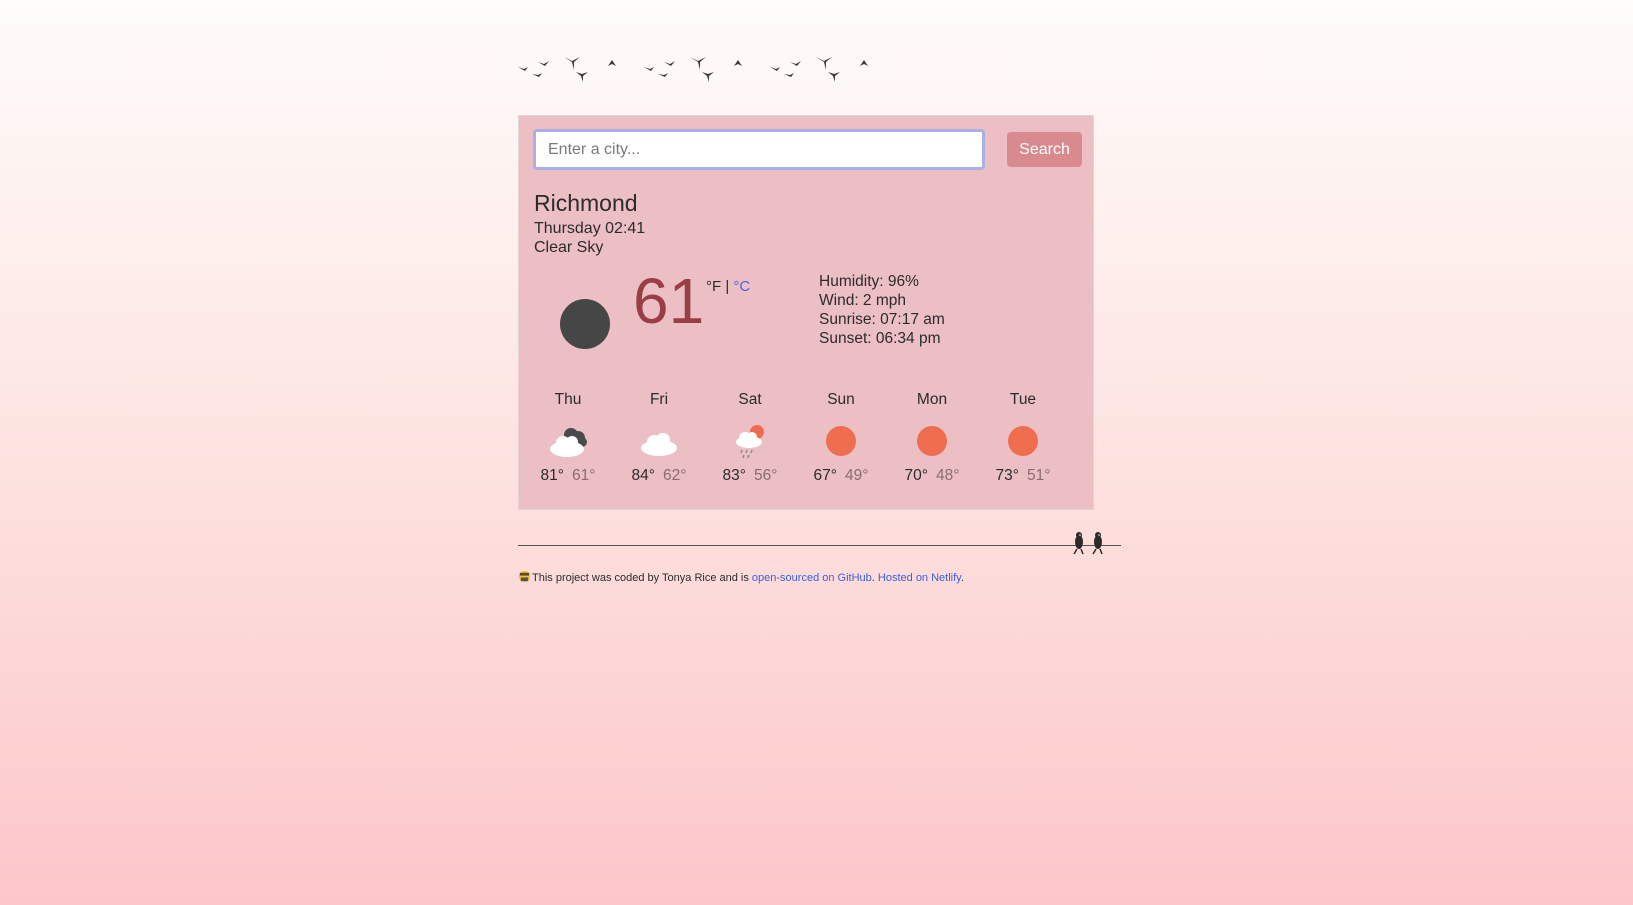 Image resolution: width=1633 pixels, height=905 pixels. I want to click on cloud-icon, so click(659, 444).